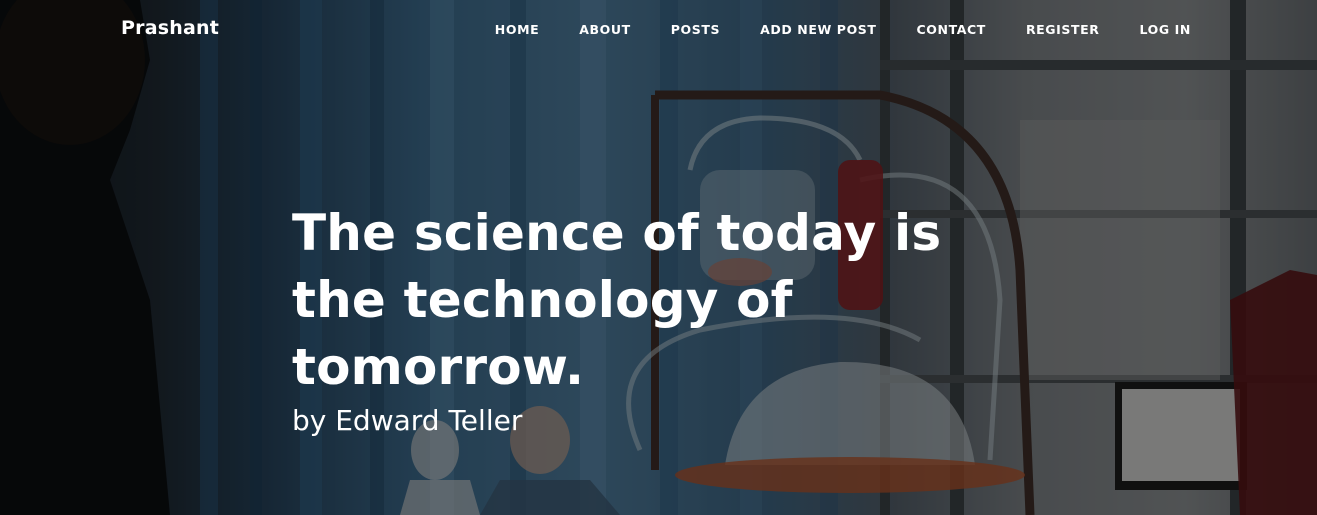 This screenshot has height=515, width=1317. I want to click on nav-link-about: ABOUT, so click(585, 29).